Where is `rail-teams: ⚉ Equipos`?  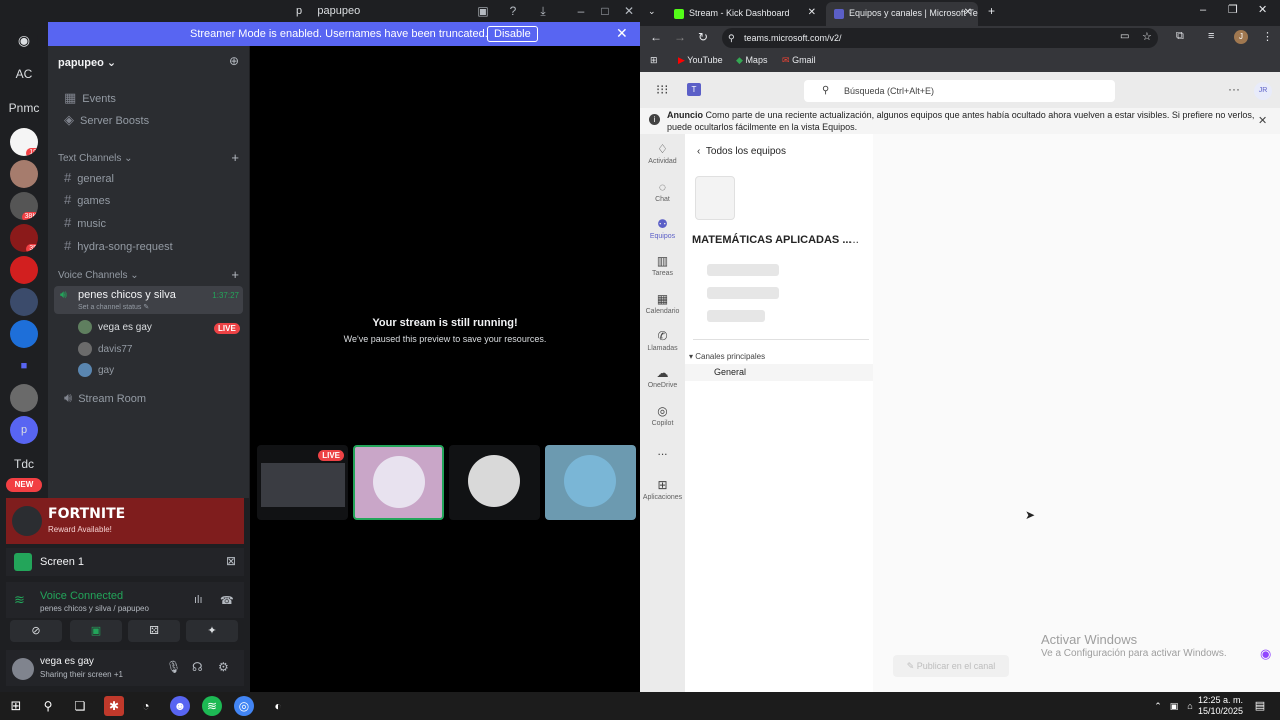
rail-teams: ⚉ Equipos is located at coordinates (662, 228).